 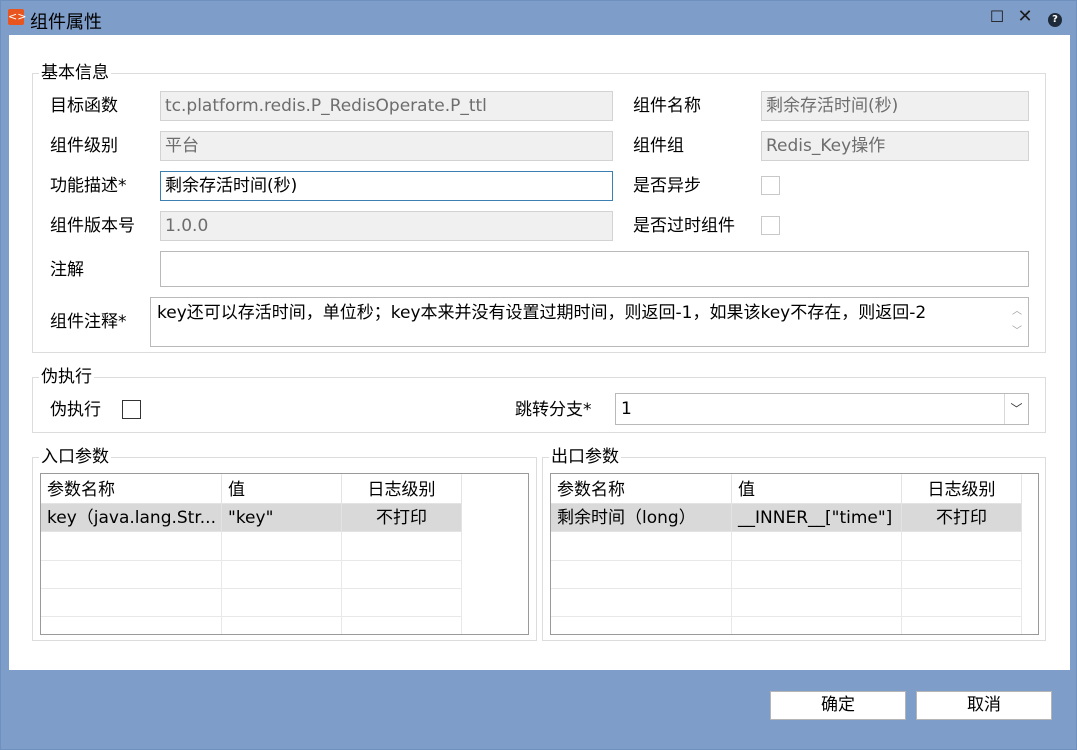 What do you see at coordinates (131, 409) in the screenshot?
I see `pseudo-exec-checkbox` at bounding box center [131, 409].